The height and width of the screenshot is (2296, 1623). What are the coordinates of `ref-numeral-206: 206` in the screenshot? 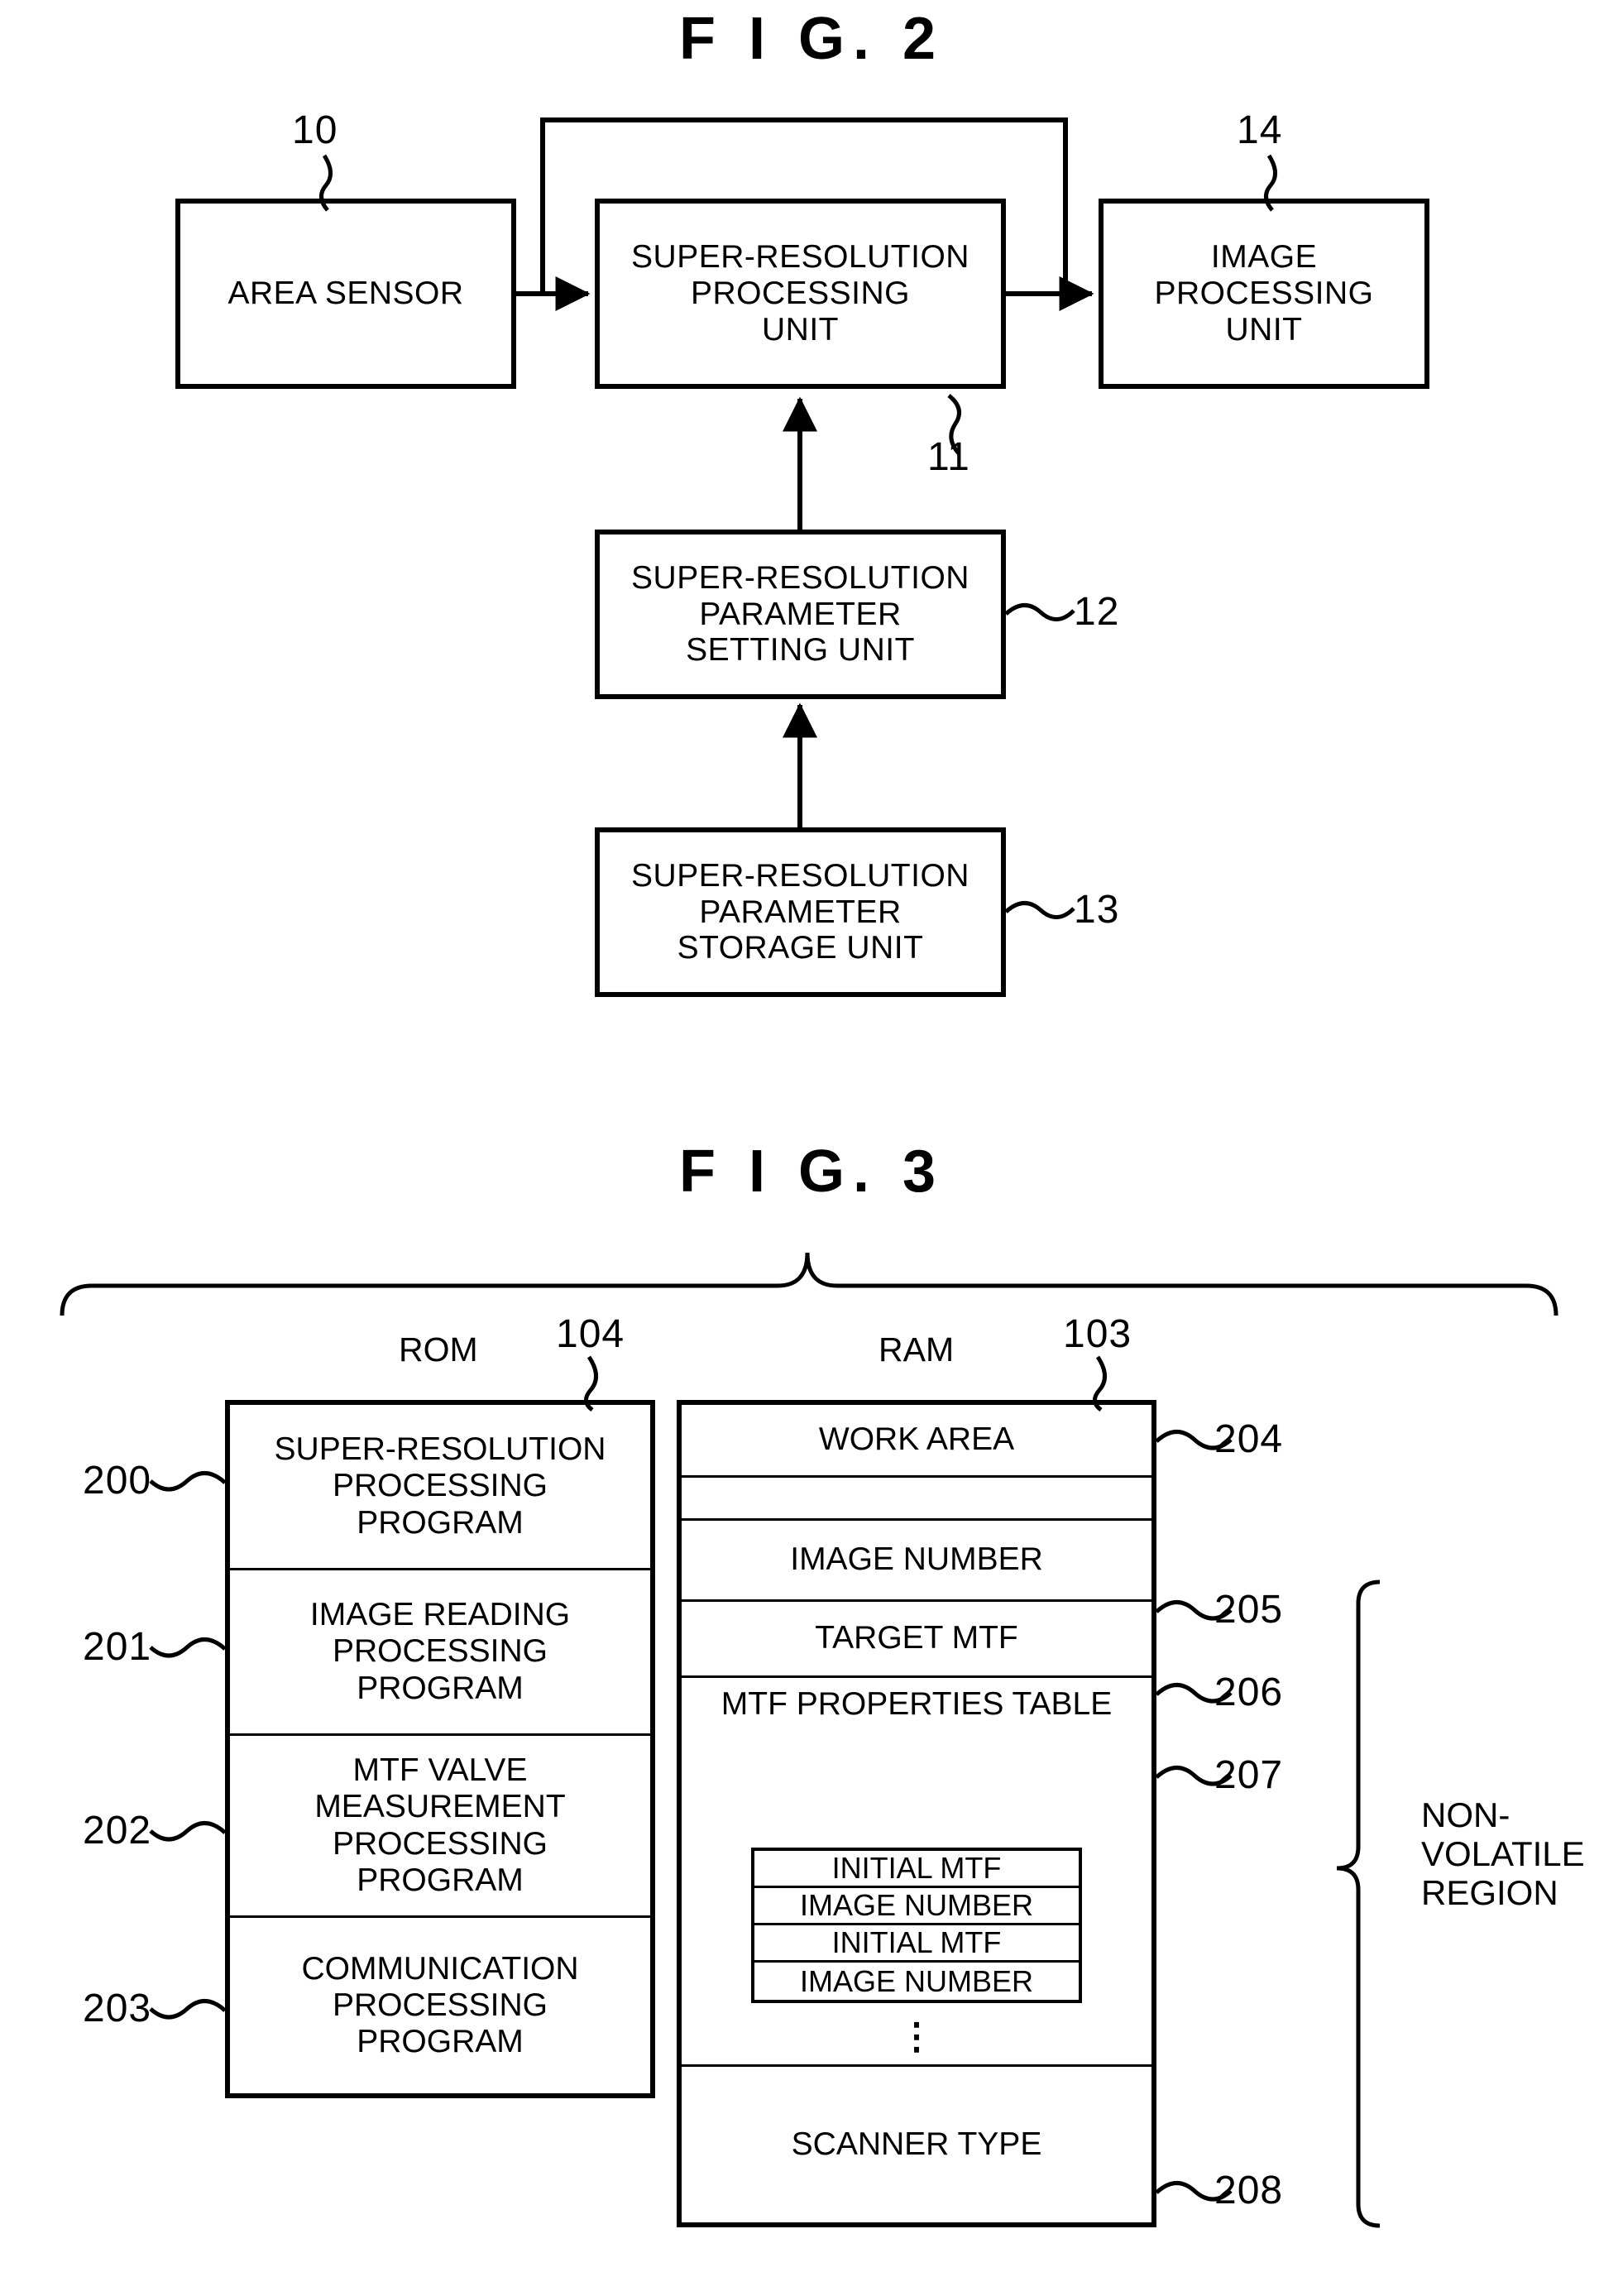 It's located at (1249, 1692).